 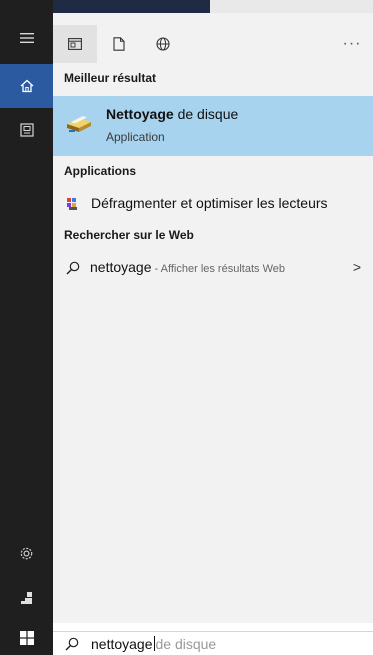 What do you see at coordinates (135, 137) in the screenshot?
I see `best-result-subtitle: Application` at bounding box center [135, 137].